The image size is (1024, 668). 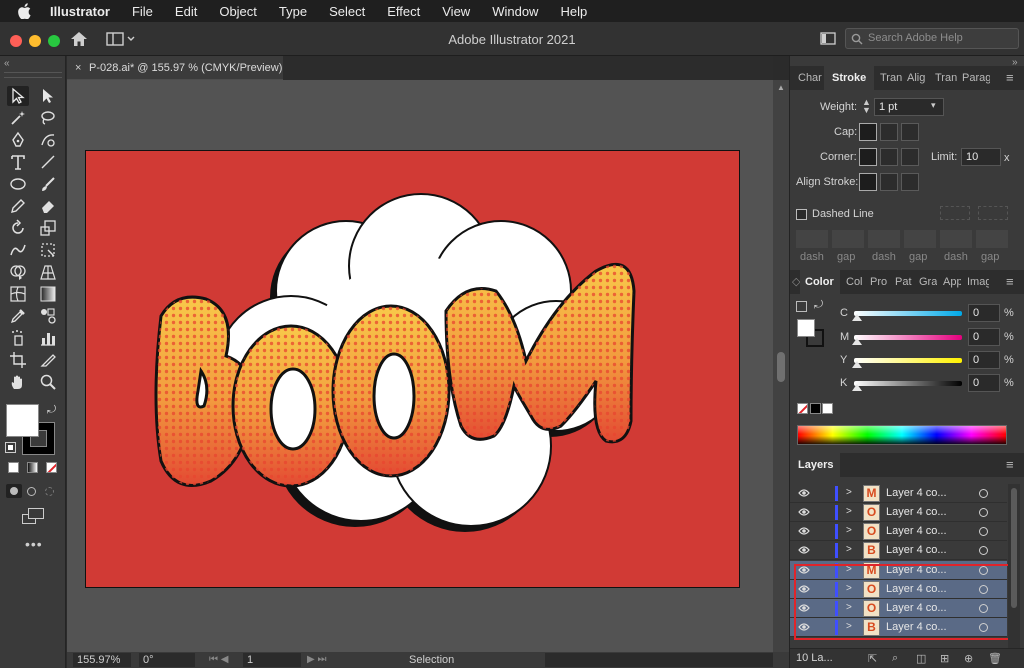 I want to click on menu-edit: Edit, so click(x=186, y=11).